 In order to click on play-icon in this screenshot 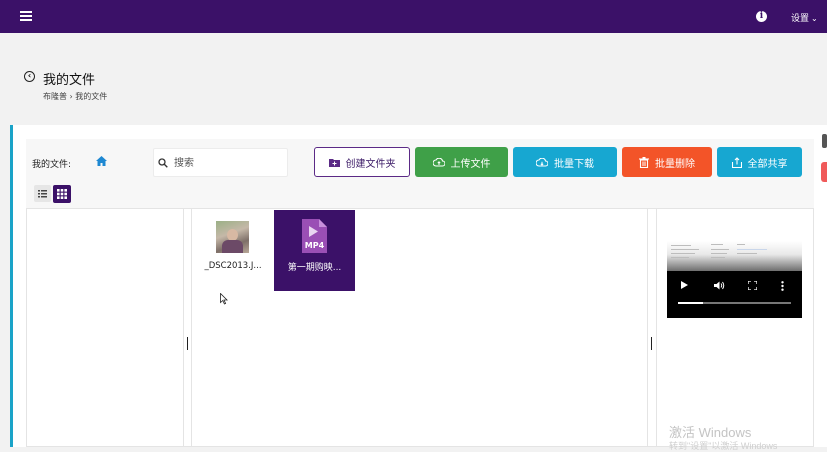, I will do `click(684, 285)`.